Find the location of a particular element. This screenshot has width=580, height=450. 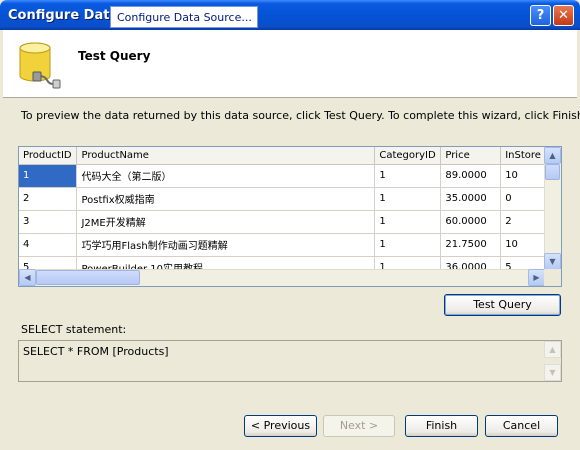

page-title: Test Query is located at coordinates (114, 56).